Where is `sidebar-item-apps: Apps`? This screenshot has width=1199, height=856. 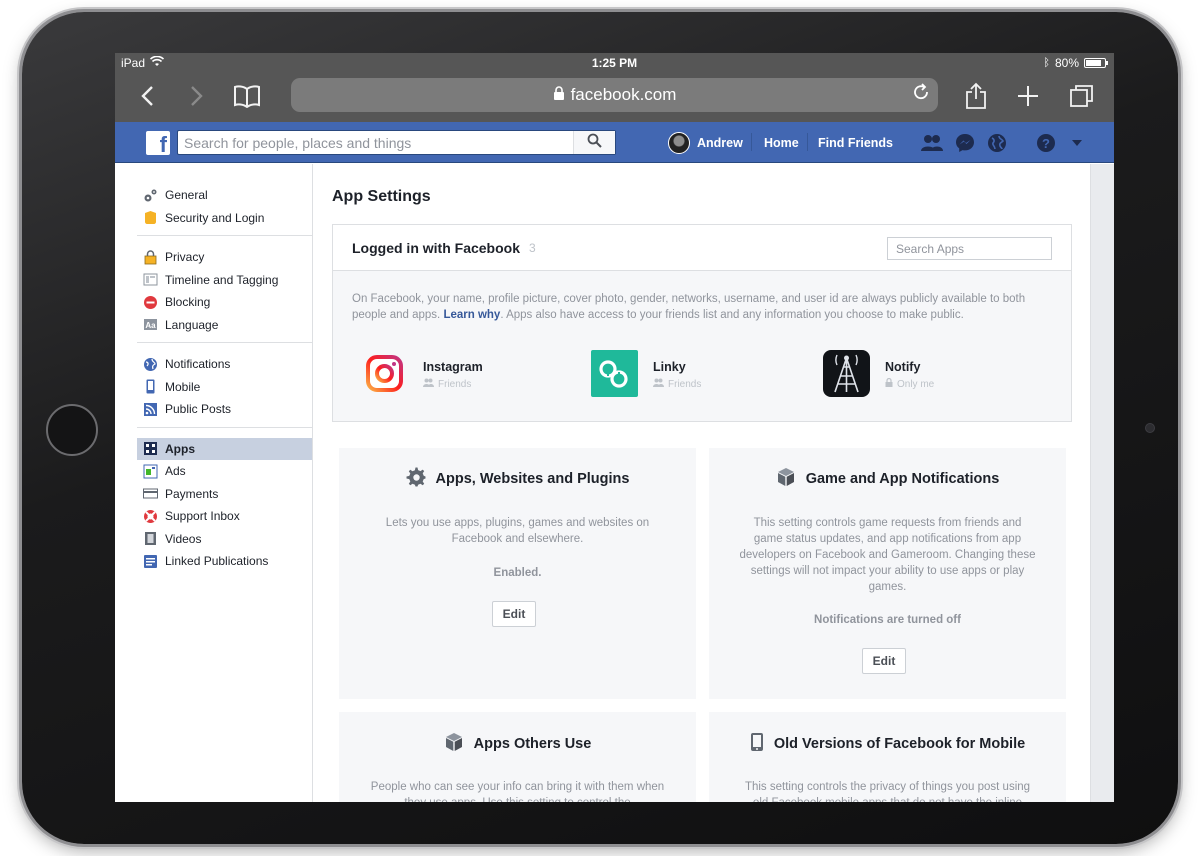 sidebar-item-apps: Apps is located at coordinates (224, 448).